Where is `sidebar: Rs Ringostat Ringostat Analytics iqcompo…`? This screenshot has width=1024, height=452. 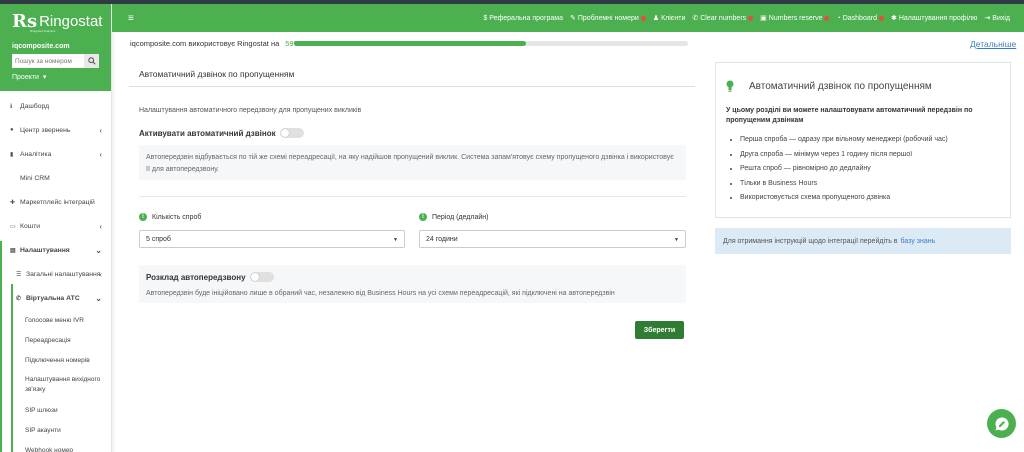 sidebar: Rs Ringostat Ringostat Analytics iqcompo… is located at coordinates (56, 228).